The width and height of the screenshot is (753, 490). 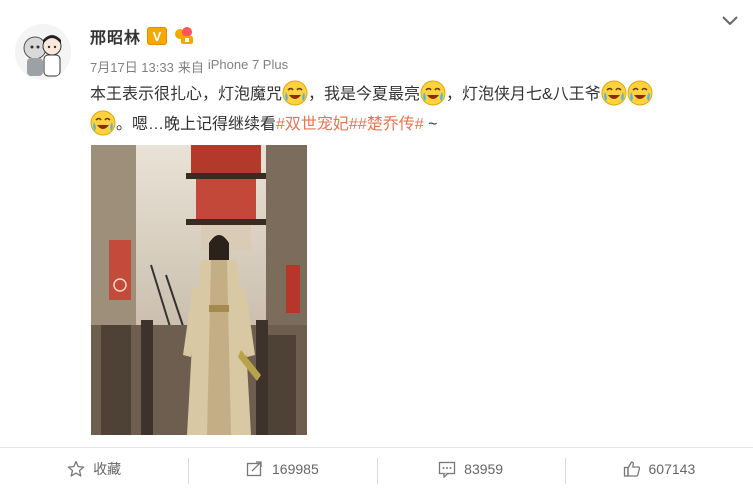 What do you see at coordinates (364, 94) in the screenshot?
I see `text-segment: ，我是今夏最亮` at bounding box center [364, 94].